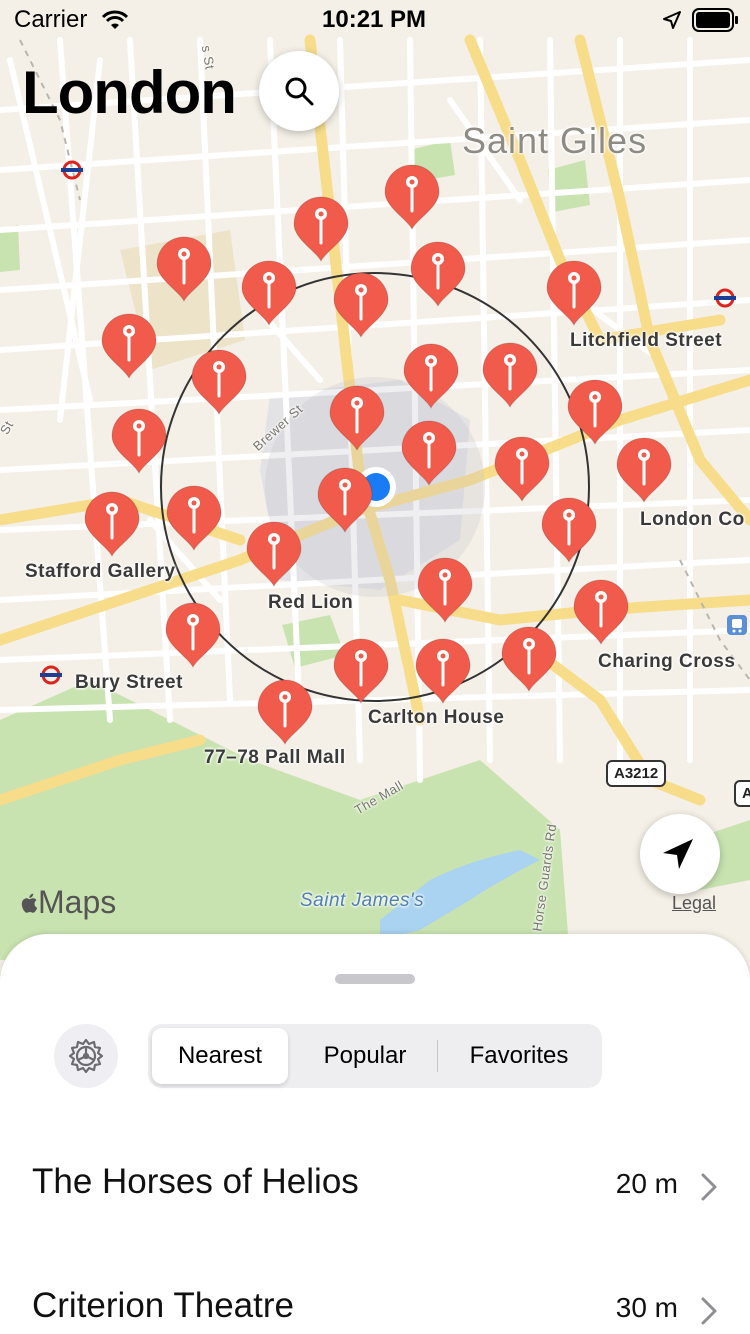 Image resolution: width=750 pixels, height=1334 pixels. I want to click on search-icon, so click(299, 91).